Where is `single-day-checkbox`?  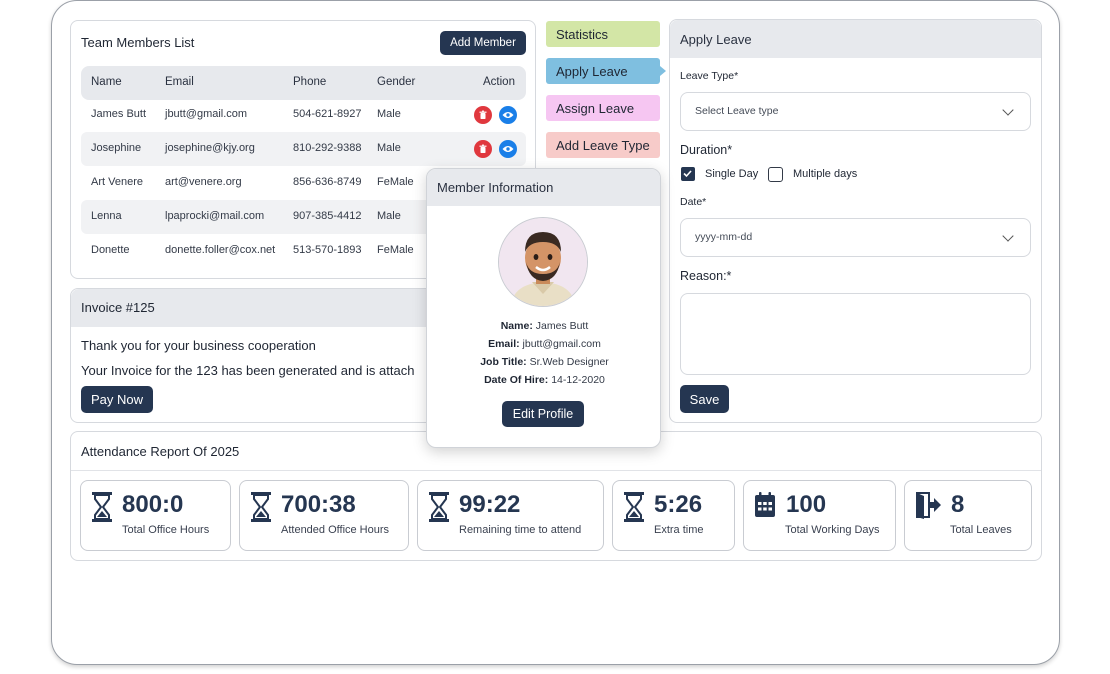 single-day-checkbox is located at coordinates (688, 174).